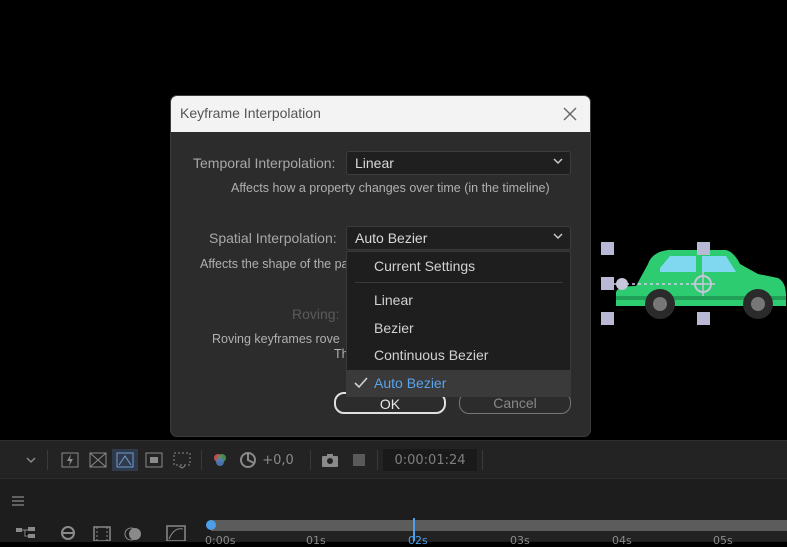 The image size is (787, 547). Describe the element at coordinates (26, 533) in the screenshot. I see `composition-flowchart-icon` at that location.